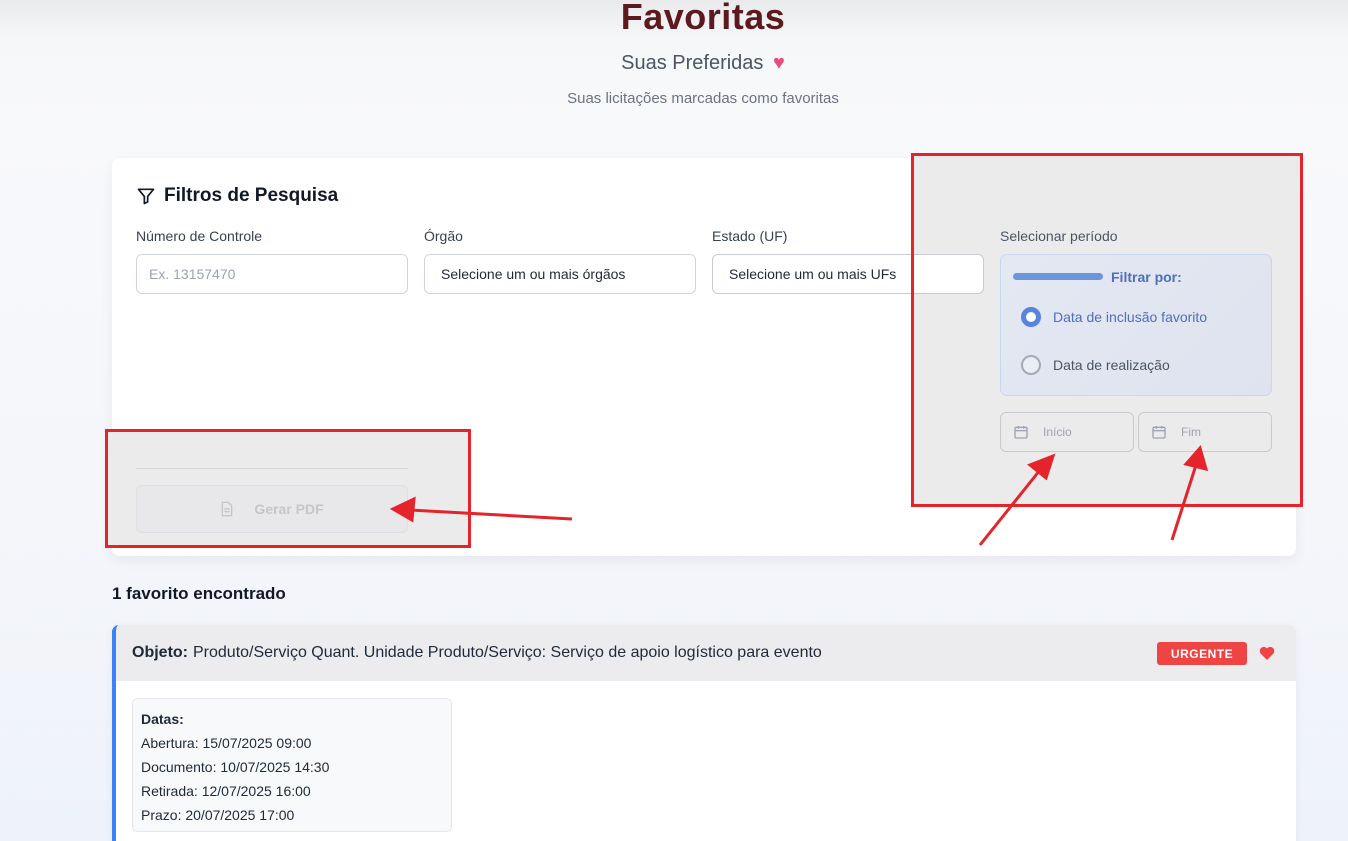  What do you see at coordinates (1057, 432) in the screenshot?
I see `date-start-placeholder: Início` at bounding box center [1057, 432].